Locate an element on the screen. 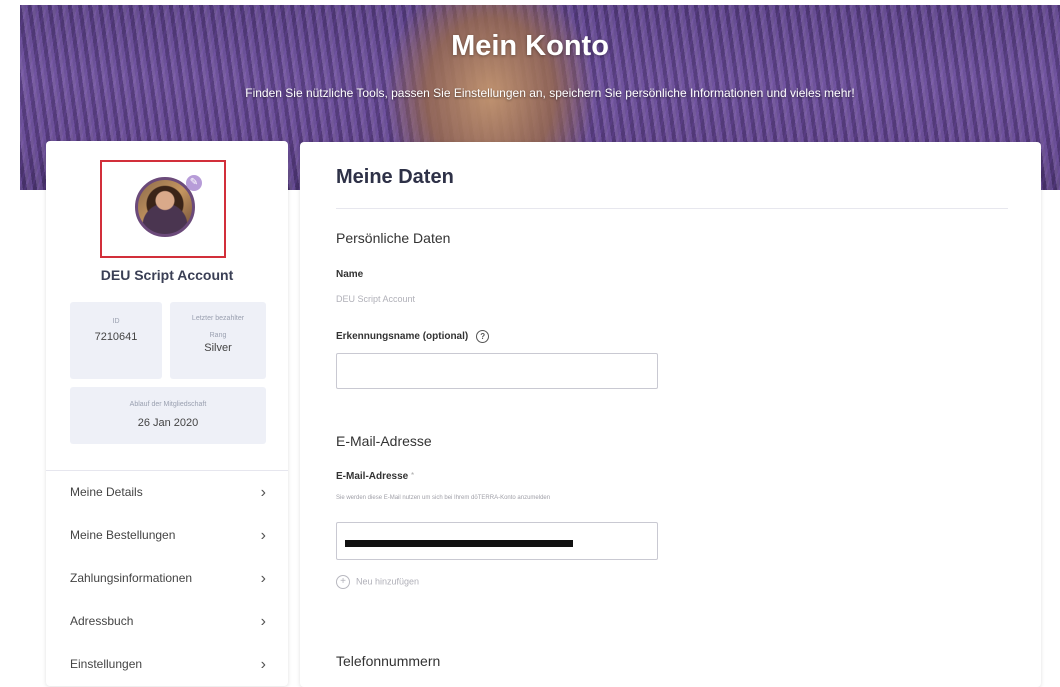 The width and height of the screenshot is (1060, 687). expiry-label: Ablauf der Mitgliedschaft is located at coordinates (168, 404).